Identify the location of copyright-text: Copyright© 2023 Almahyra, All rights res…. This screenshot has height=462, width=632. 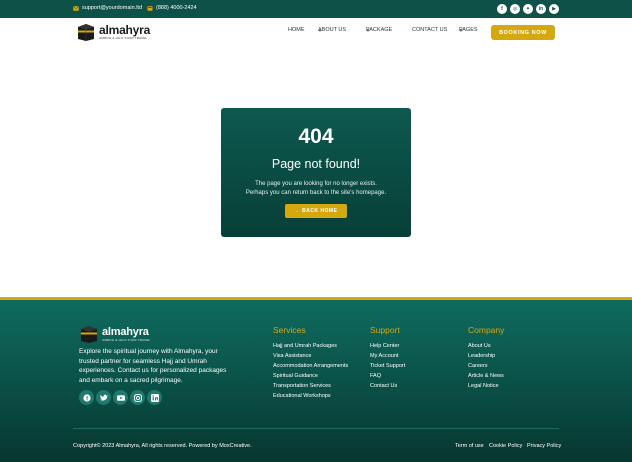
(162, 446).